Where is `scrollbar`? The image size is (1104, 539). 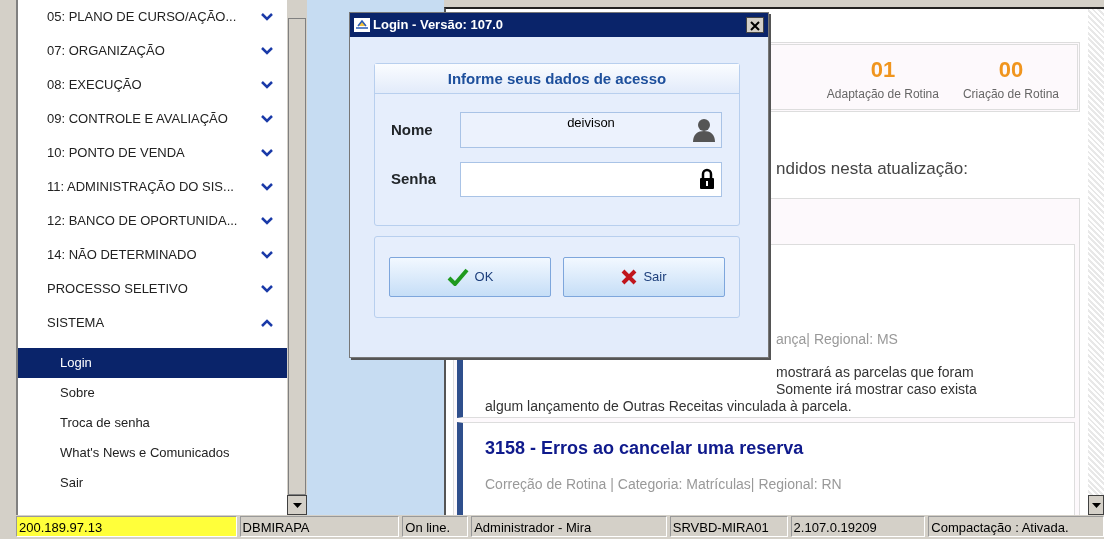
scrollbar is located at coordinates (1096, 262).